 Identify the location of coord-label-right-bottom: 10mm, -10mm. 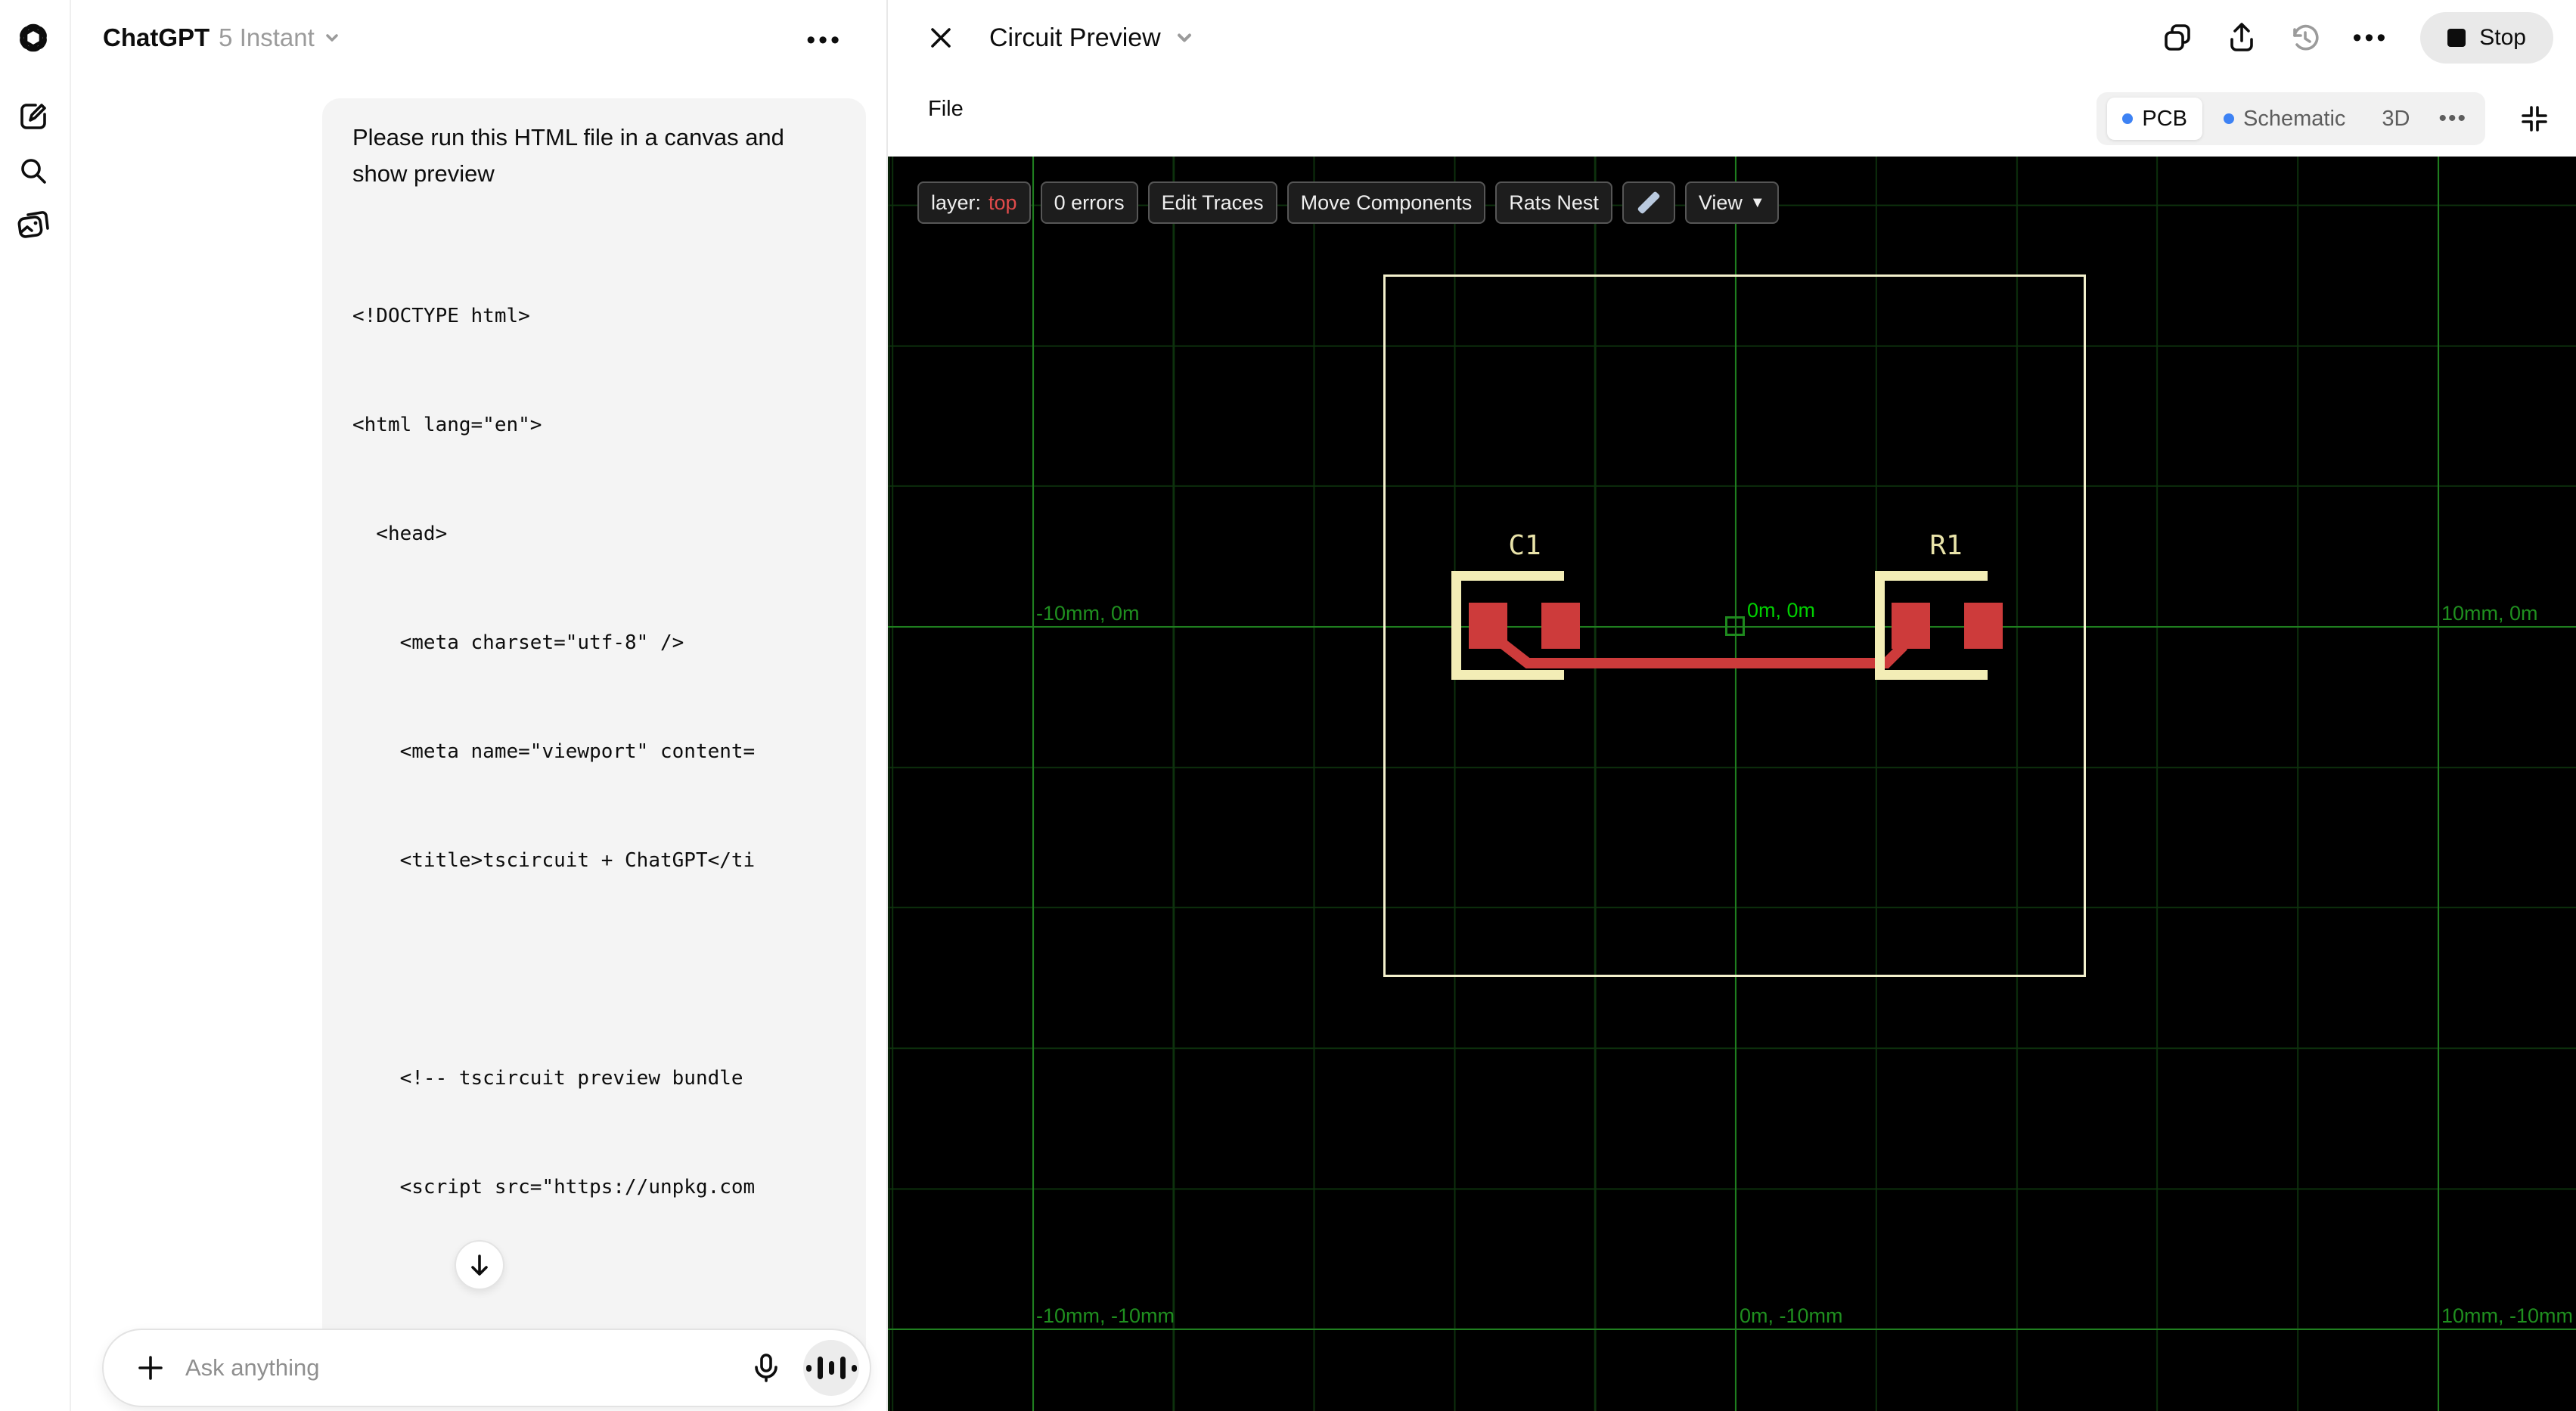
(2507, 1315).